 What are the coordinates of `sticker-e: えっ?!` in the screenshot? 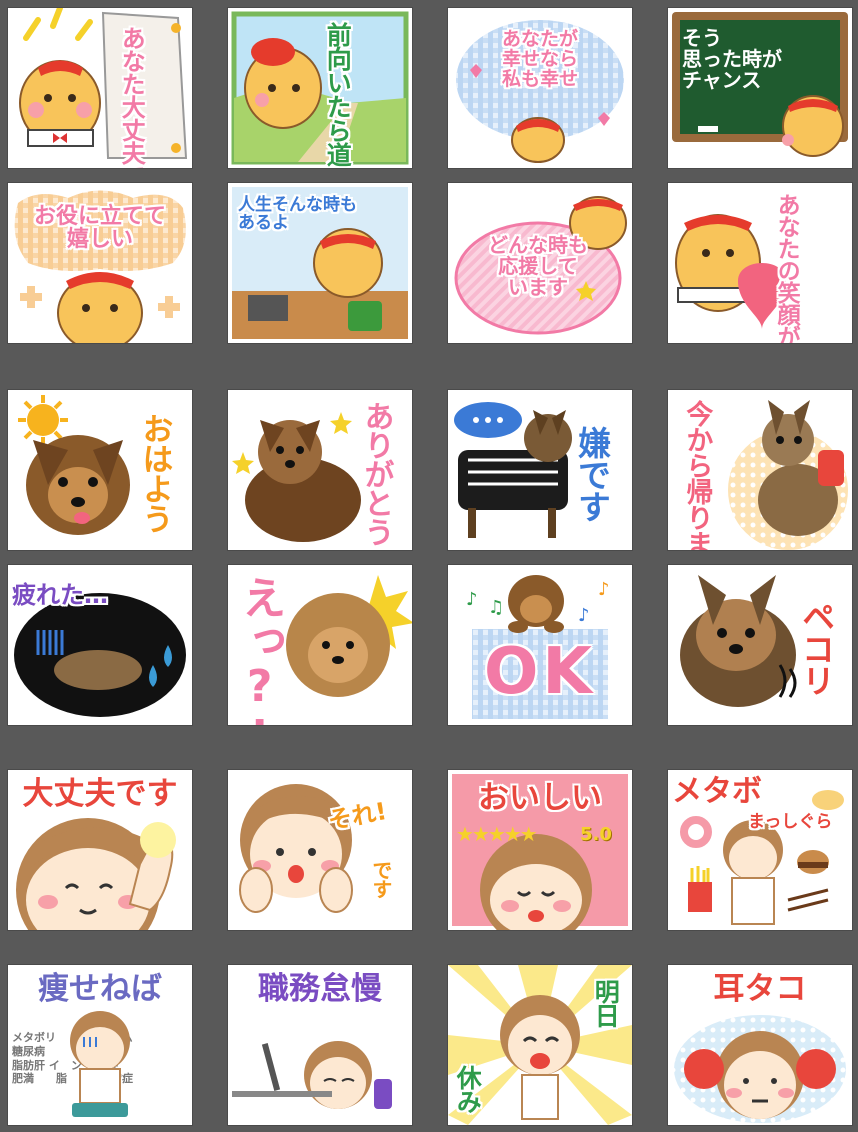 It's located at (320, 645).